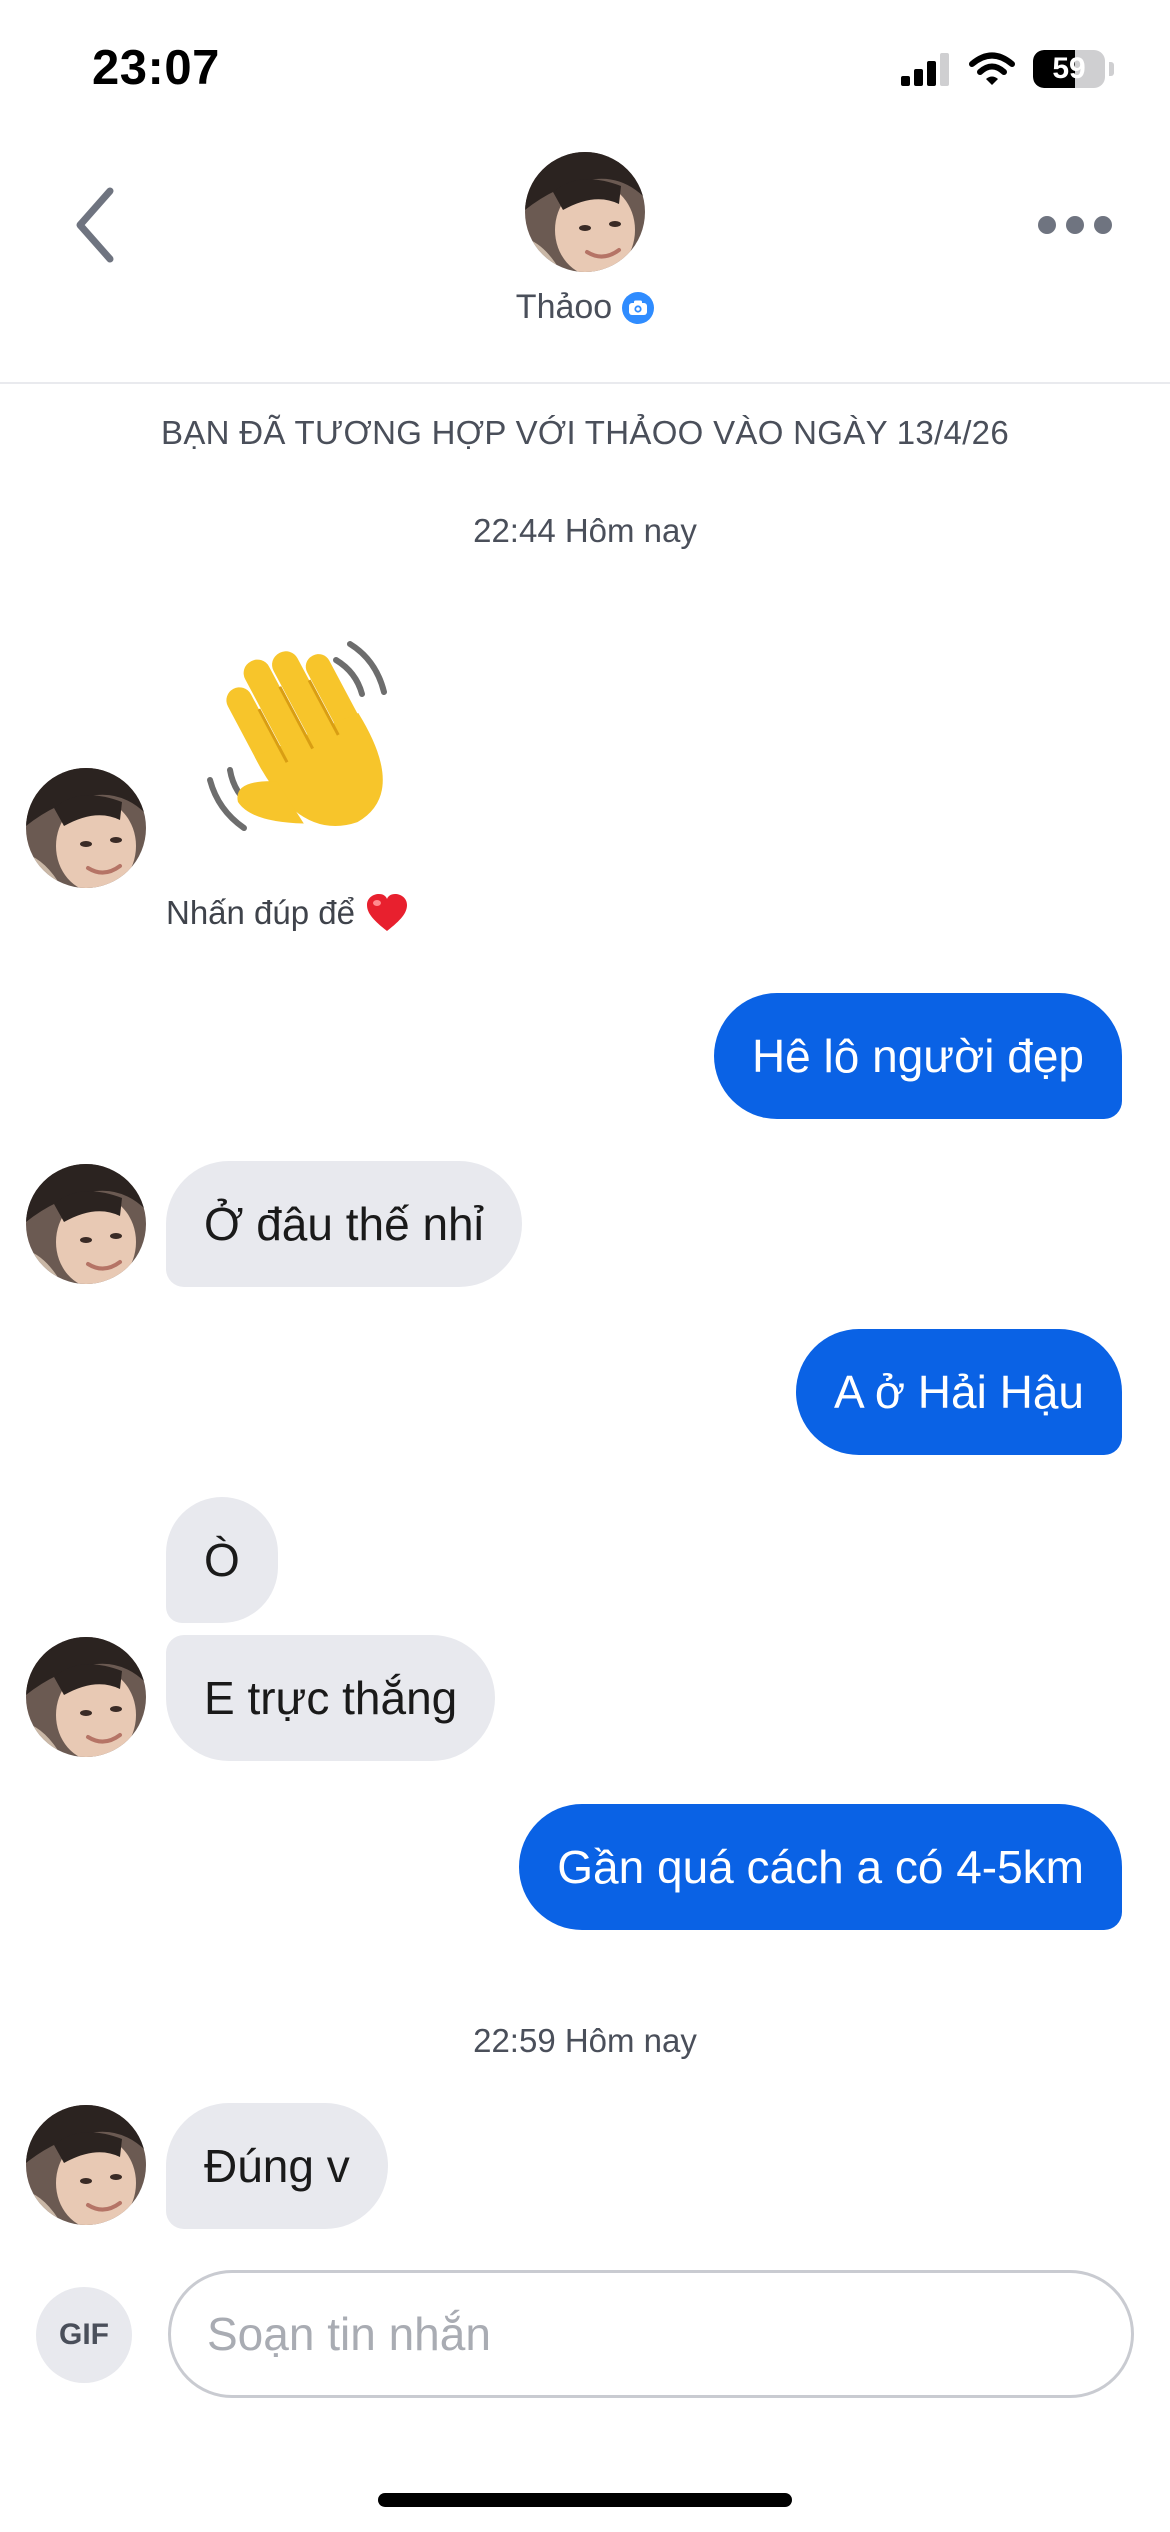 The image size is (1170, 2532). I want to click on more-horizontal-icon, so click(1075, 225).